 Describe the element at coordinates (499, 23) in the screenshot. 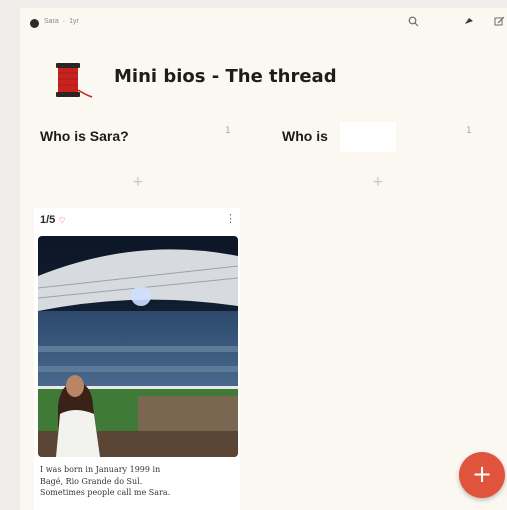

I see `edit-icon` at that location.